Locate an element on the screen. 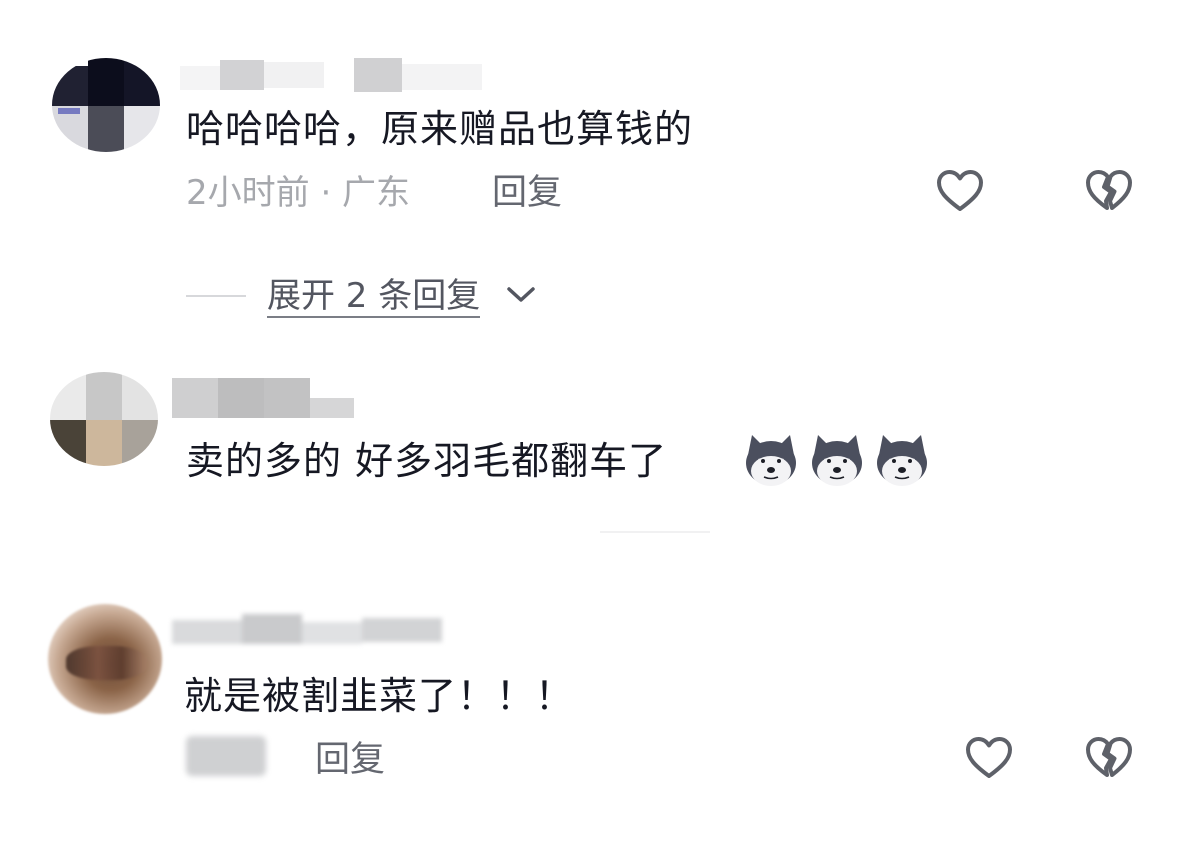 The height and width of the screenshot is (842, 1188). expand-replies-link: 展开 2 条回复 is located at coordinates (374, 297).